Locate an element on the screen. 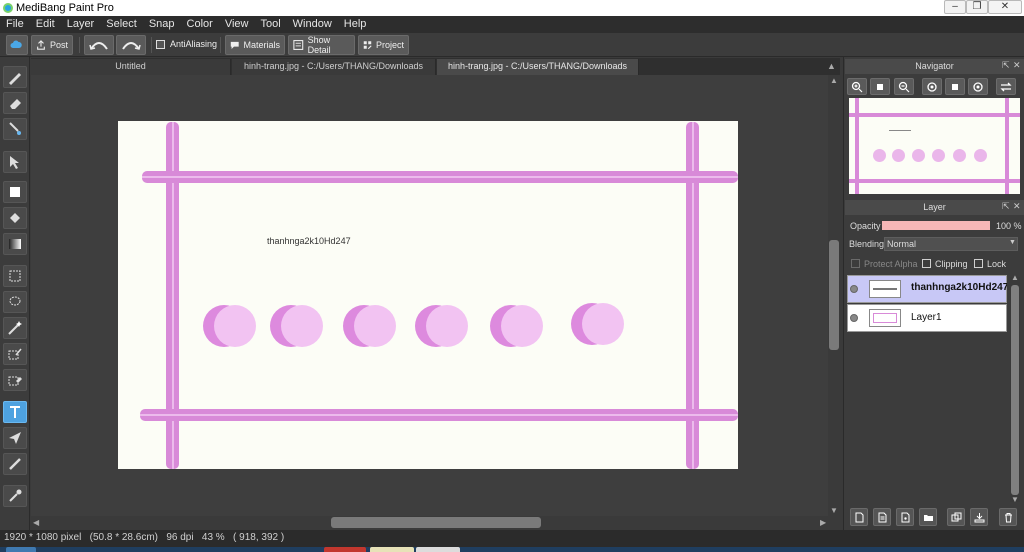  swap-arrows-icon is located at coordinates (1006, 86).